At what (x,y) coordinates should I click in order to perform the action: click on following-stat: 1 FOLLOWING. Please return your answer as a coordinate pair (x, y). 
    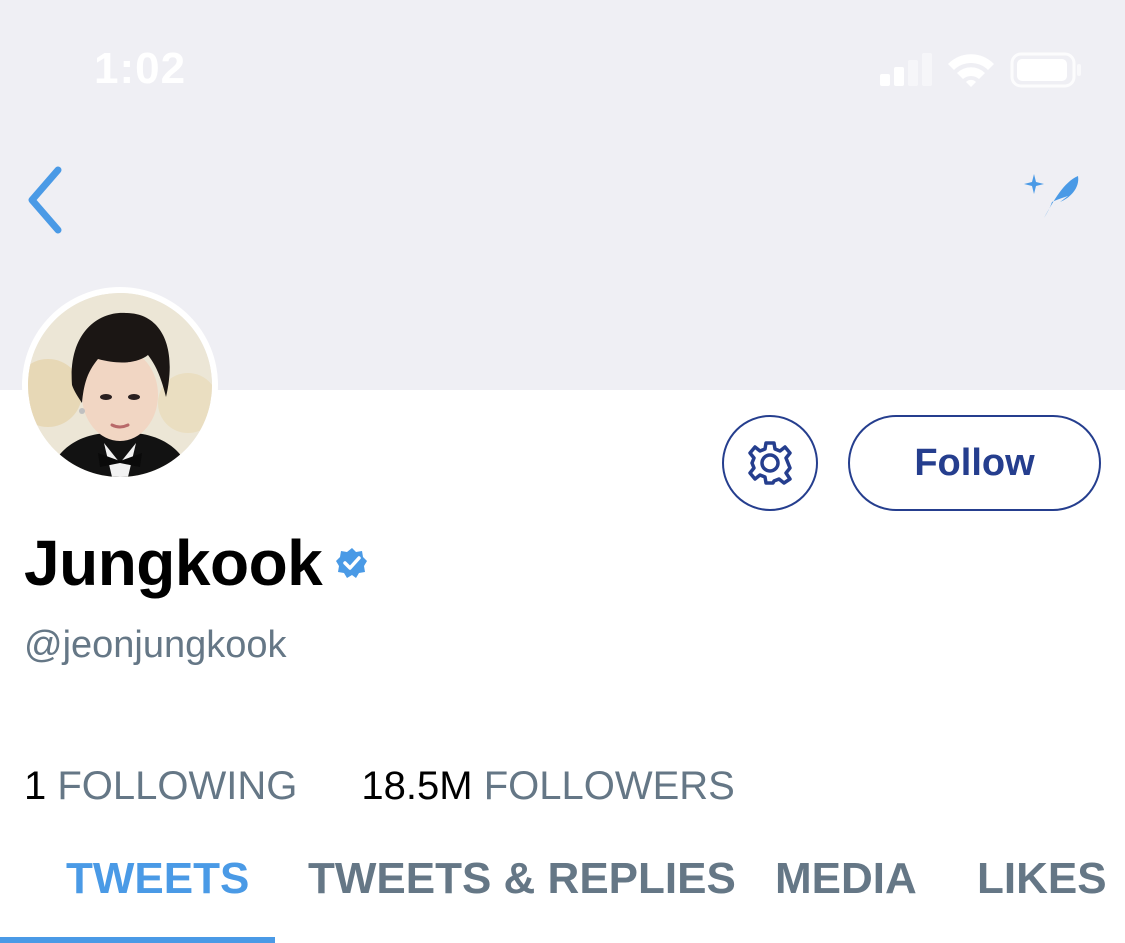
    Looking at the image, I should click on (160, 786).